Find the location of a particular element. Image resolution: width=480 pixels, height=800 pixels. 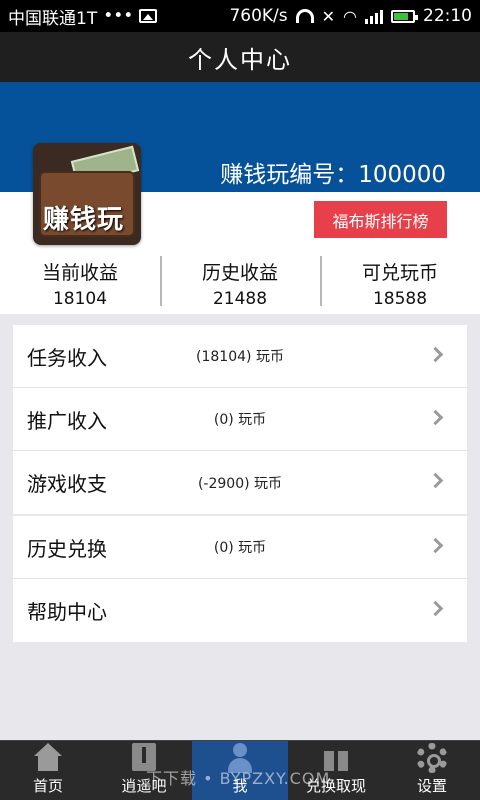

tab-label: 设置 is located at coordinates (431, 786).